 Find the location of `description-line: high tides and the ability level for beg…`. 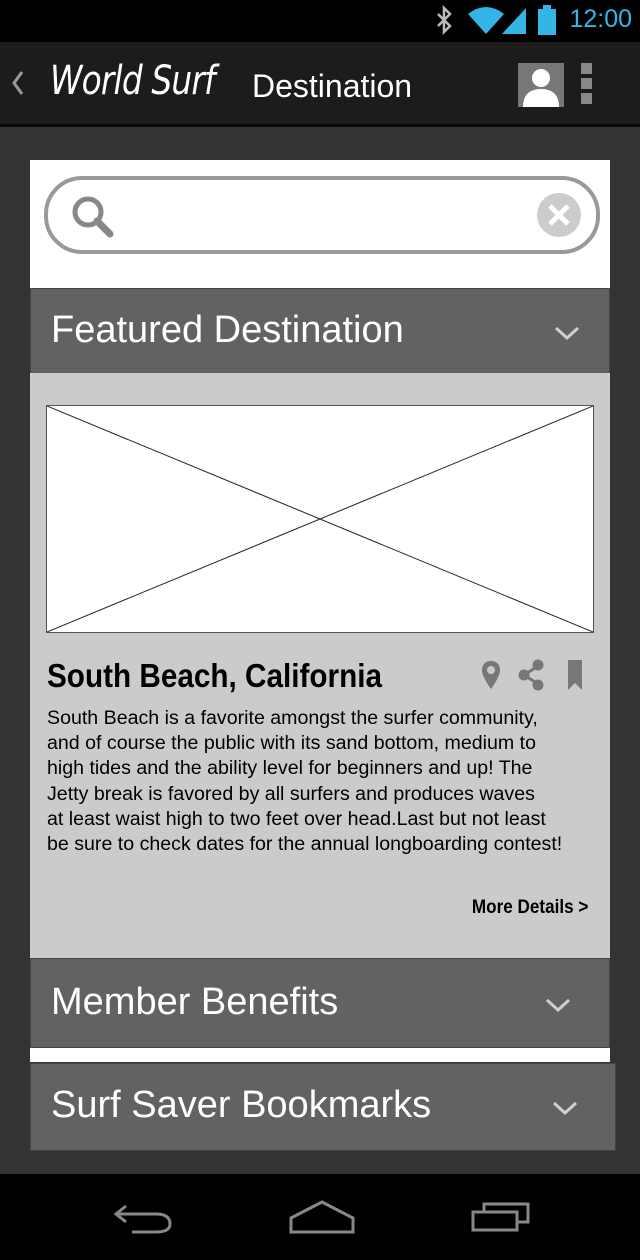

description-line: high tides and the ability level for beg… is located at coordinates (290, 768).